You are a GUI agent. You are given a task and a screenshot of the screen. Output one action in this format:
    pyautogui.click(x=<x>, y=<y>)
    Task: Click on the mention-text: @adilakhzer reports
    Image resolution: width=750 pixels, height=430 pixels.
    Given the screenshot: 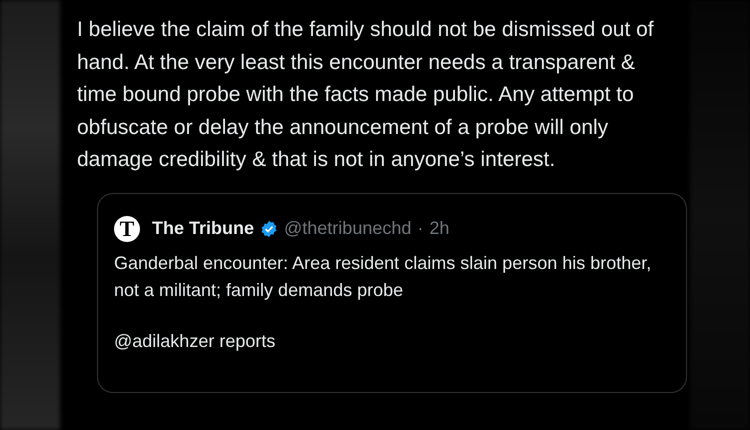 What is the action you would take?
    pyautogui.click(x=195, y=341)
    